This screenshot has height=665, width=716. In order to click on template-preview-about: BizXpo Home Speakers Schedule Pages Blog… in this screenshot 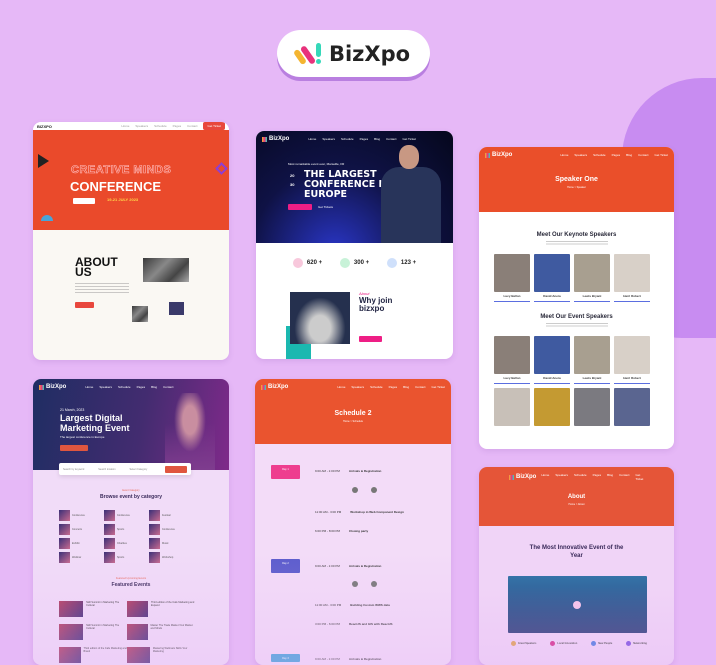, I will do `click(576, 566)`.